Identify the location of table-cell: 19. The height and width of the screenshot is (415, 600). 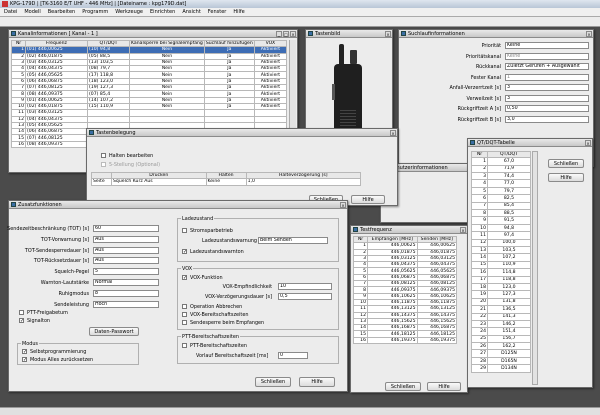
(479, 294).